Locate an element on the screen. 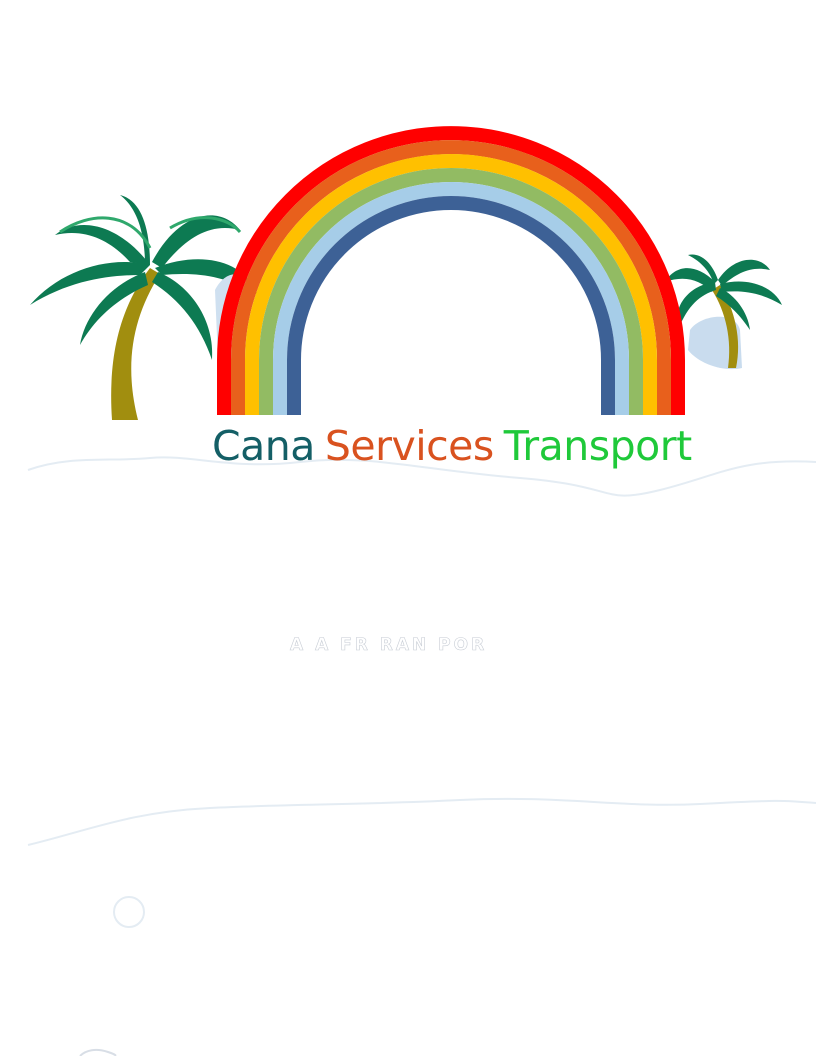  brand-word-services: Services is located at coordinates (409, 446).